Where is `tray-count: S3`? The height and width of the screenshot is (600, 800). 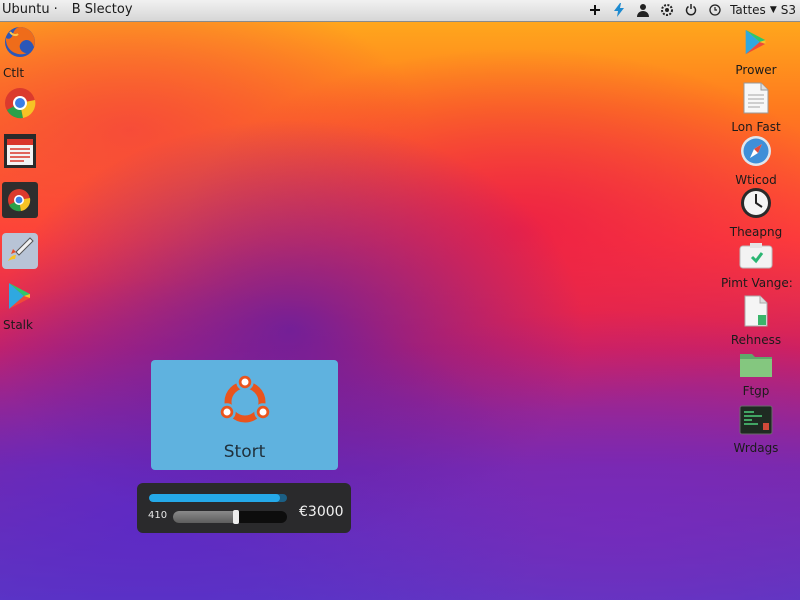
tray-count: S3 is located at coordinates (788, 10).